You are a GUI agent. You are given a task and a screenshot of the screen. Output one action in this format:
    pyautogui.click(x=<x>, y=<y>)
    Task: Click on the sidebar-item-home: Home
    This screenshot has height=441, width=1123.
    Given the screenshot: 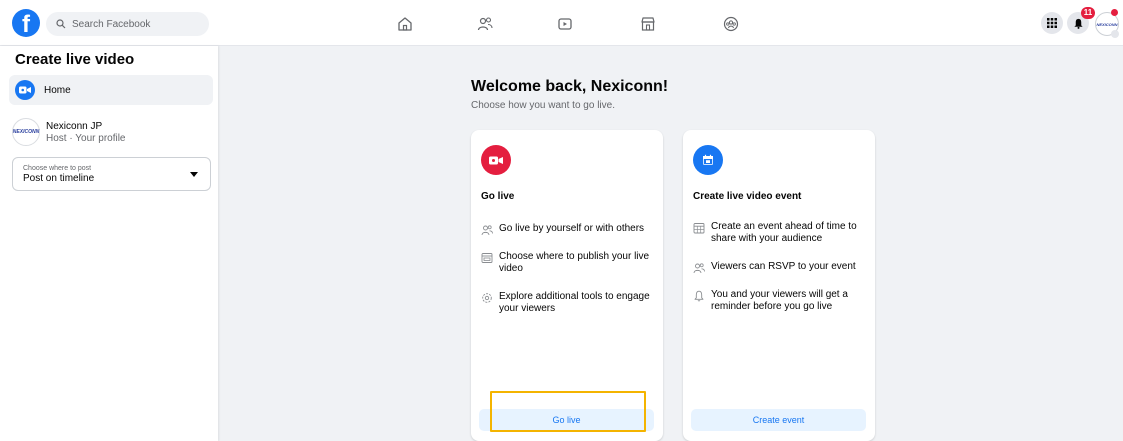 What is the action you would take?
    pyautogui.click(x=111, y=90)
    